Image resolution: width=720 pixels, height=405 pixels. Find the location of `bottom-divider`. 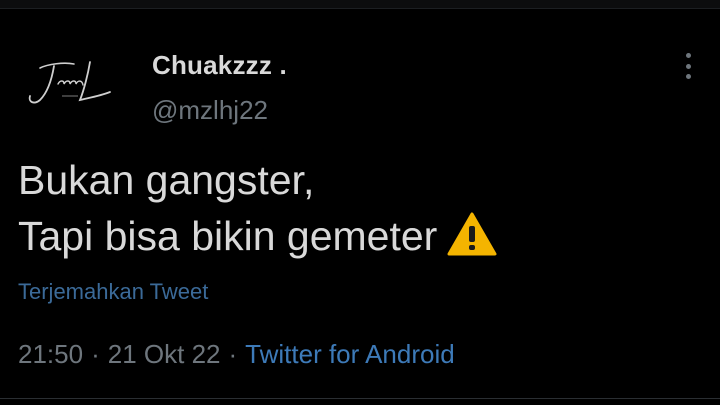

bottom-divider is located at coordinates (360, 398).